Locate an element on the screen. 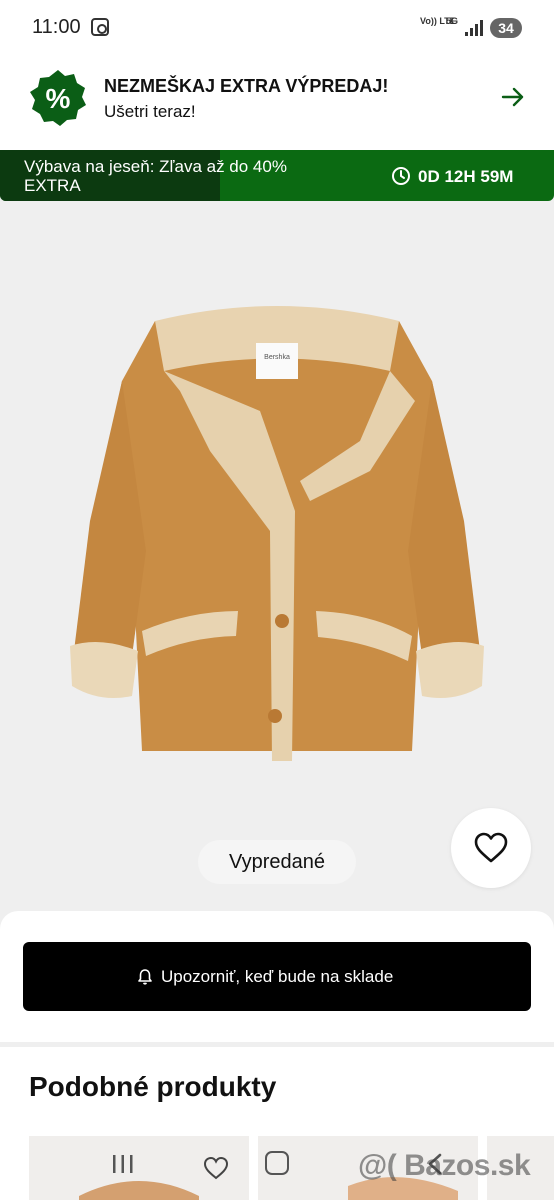 This screenshot has height=1200, width=554. arrow-right-icon is located at coordinates (513, 97).